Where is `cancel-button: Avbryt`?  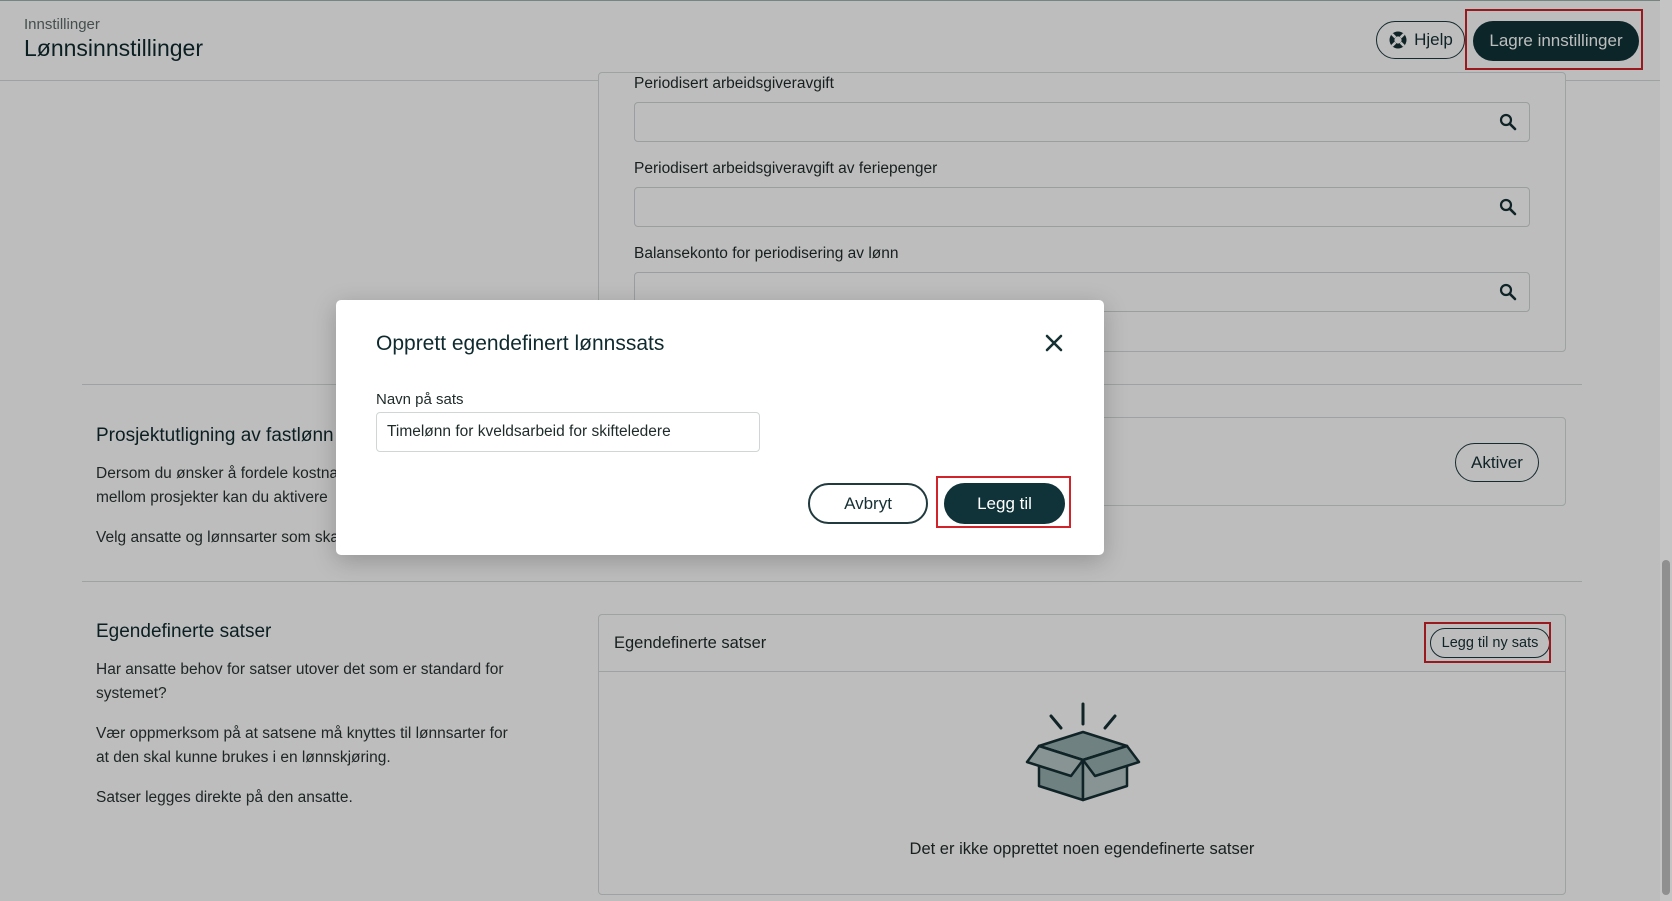 cancel-button: Avbryt is located at coordinates (868, 503).